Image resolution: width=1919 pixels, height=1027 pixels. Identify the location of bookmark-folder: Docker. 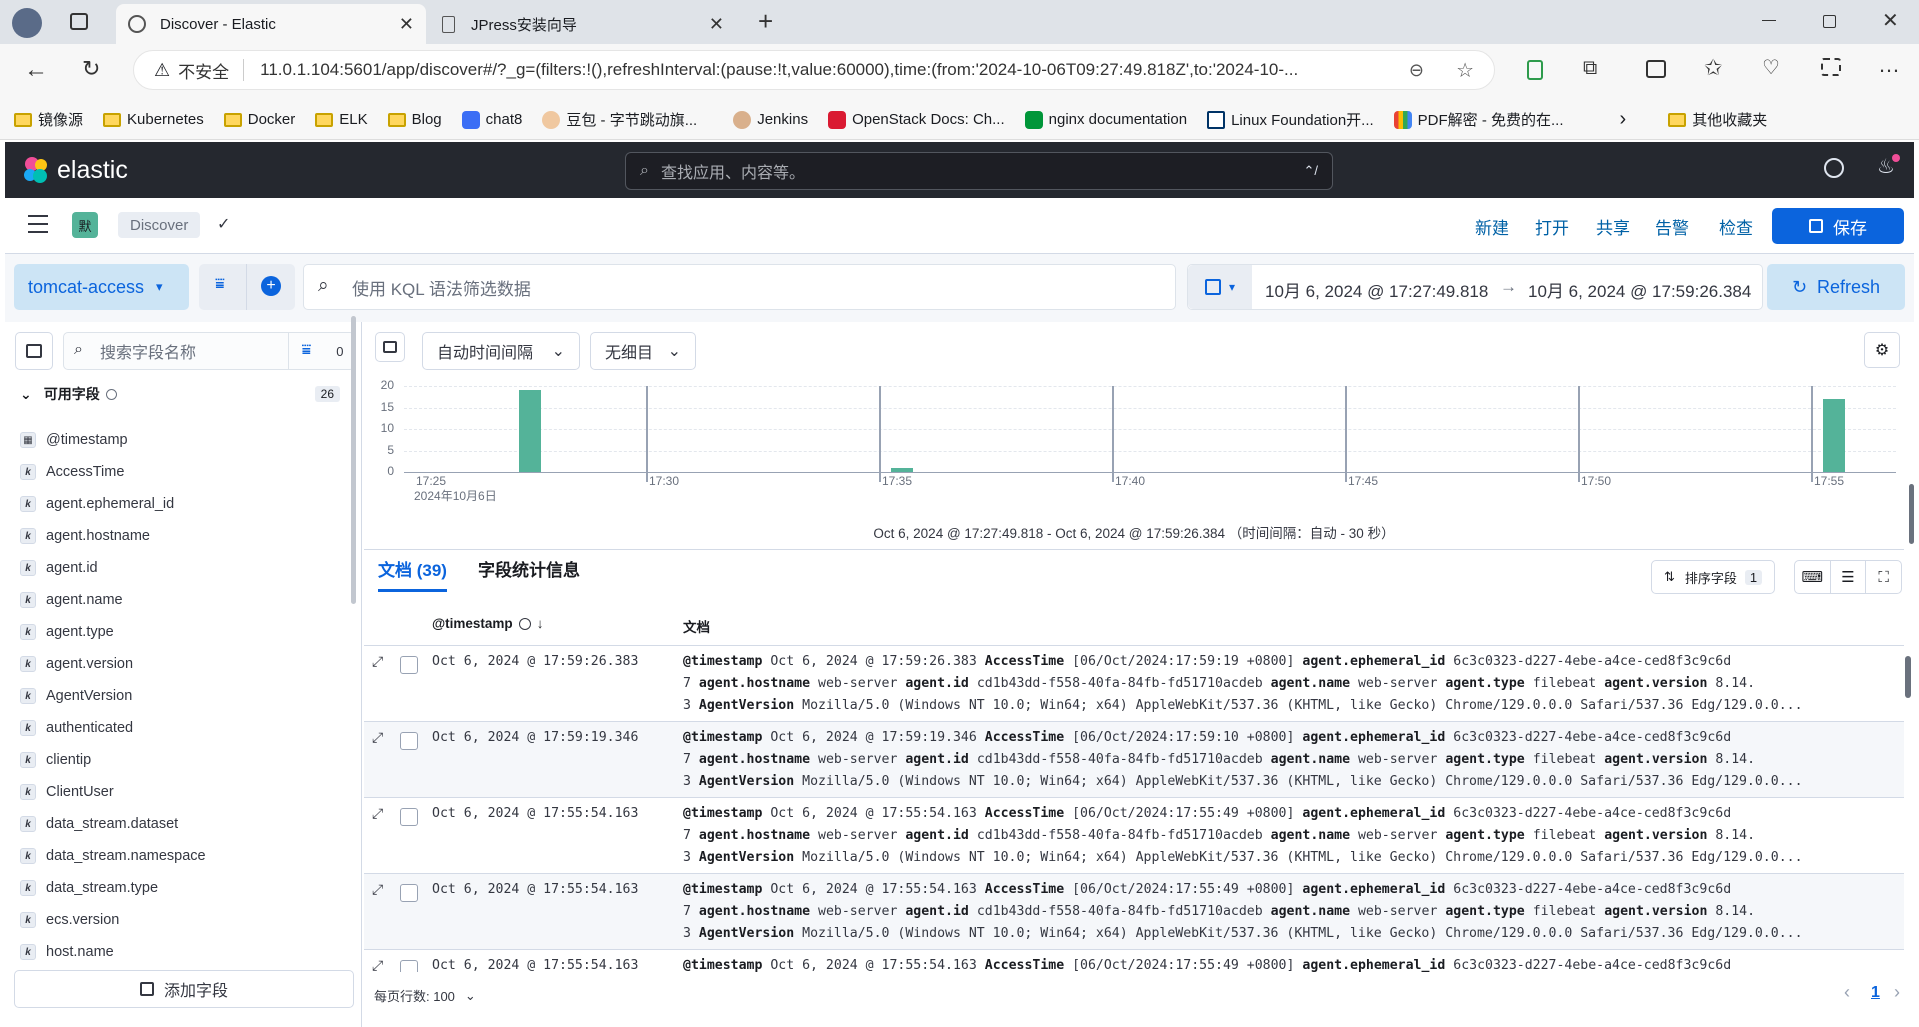
(259, 119).